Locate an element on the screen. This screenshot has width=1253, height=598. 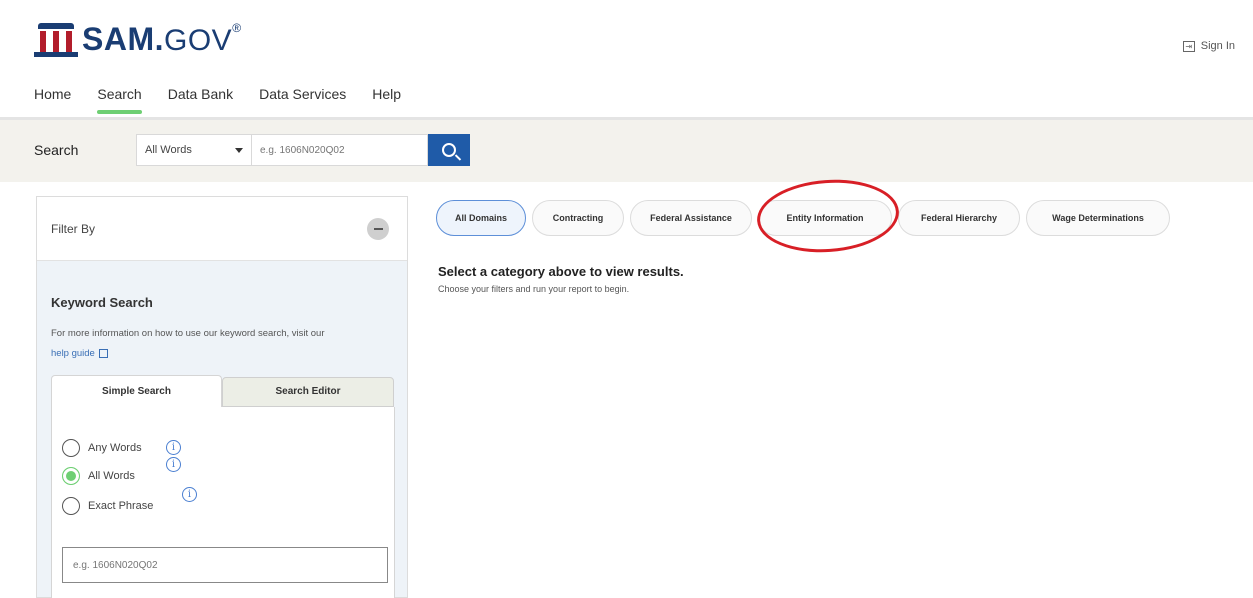
sign-in-icon: ⇥ is located at coordinates (1188, 46).